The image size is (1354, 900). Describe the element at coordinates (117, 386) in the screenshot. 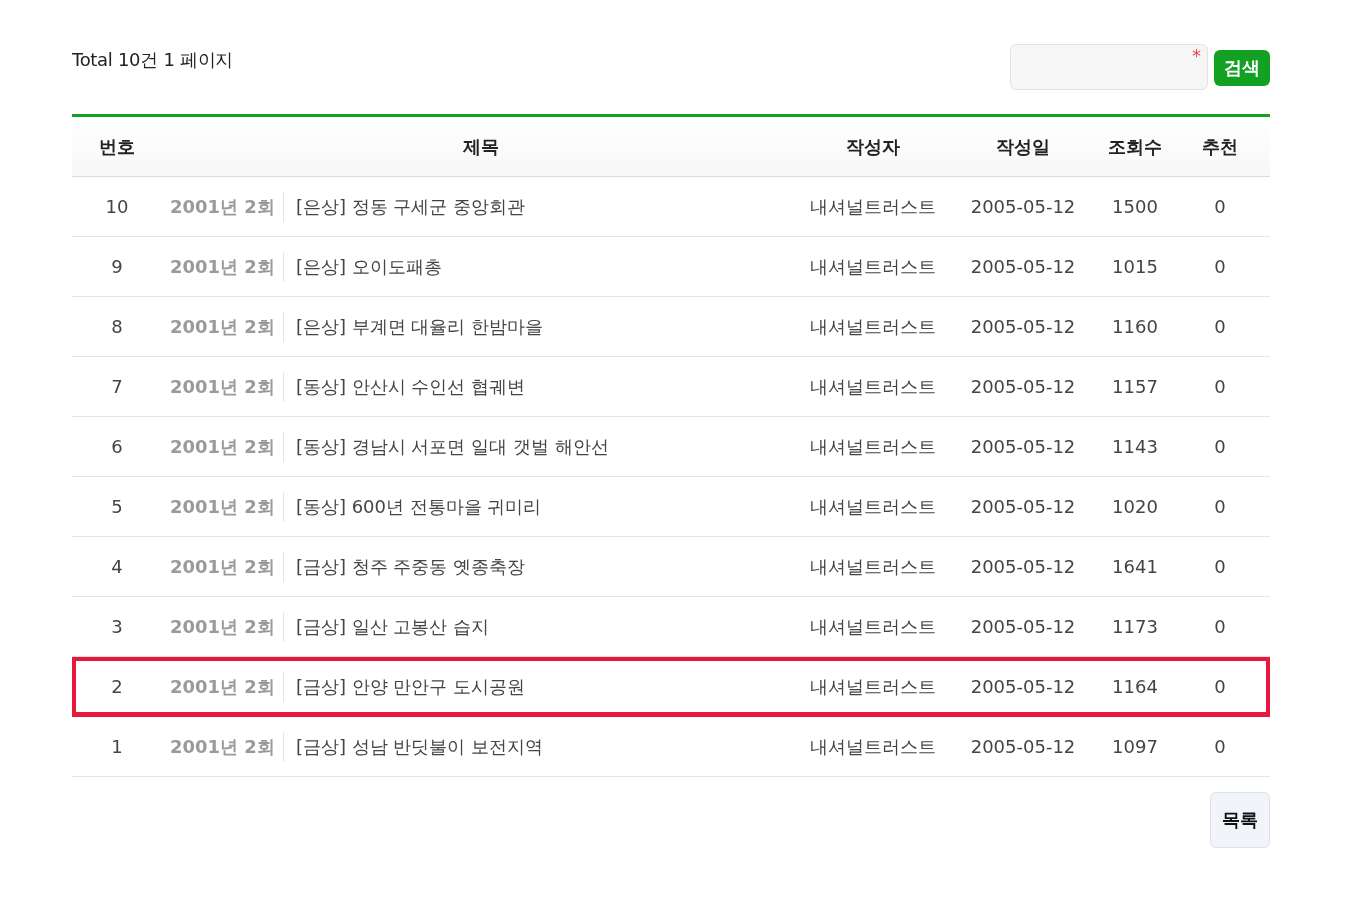

I see `row-number: 7` at that location.